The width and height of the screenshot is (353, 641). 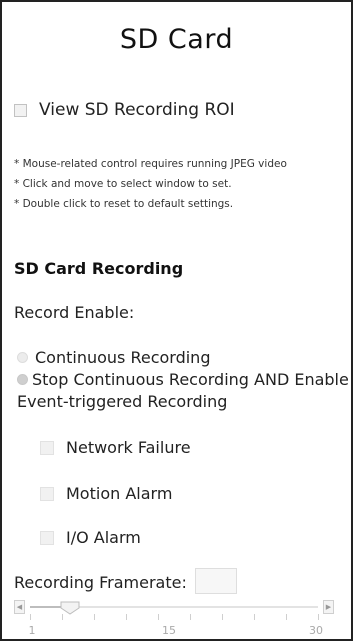 What do you see at coordinates (169, 630) in the screenshot?
I see `tick-label: 15` at bounding box center [169, 630].